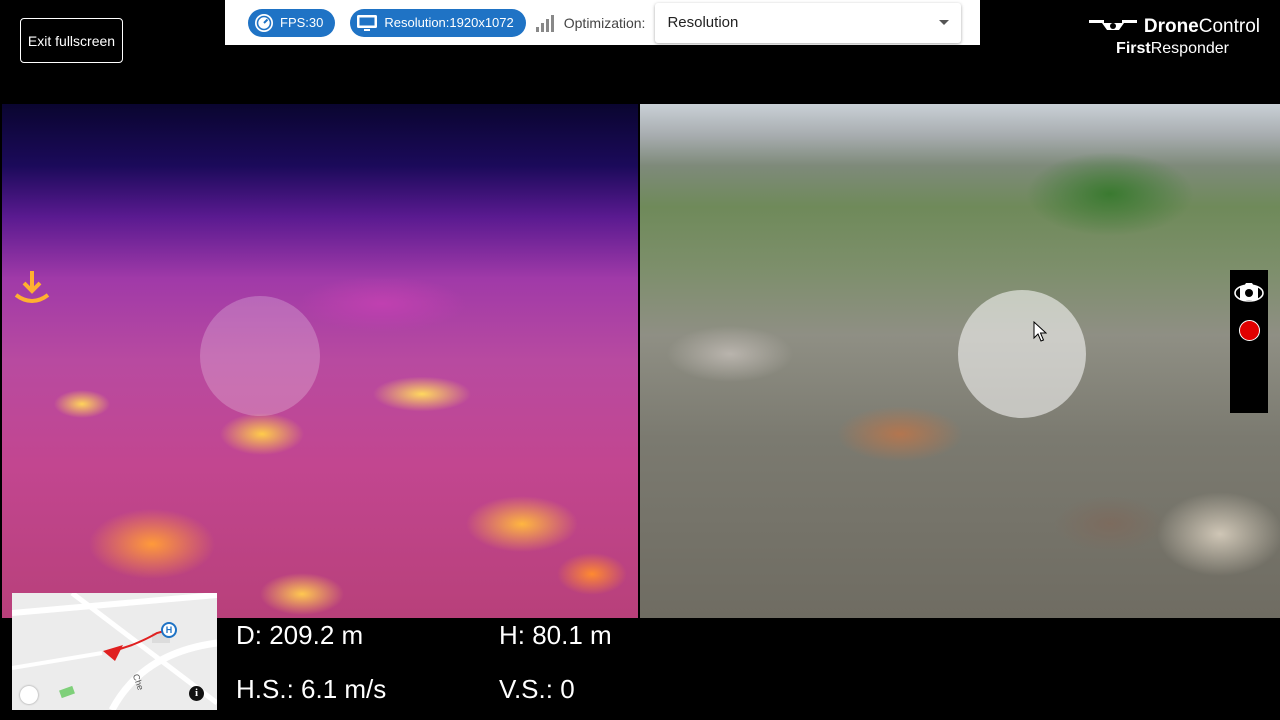  I want to click on record-button, so click(1249, 330).